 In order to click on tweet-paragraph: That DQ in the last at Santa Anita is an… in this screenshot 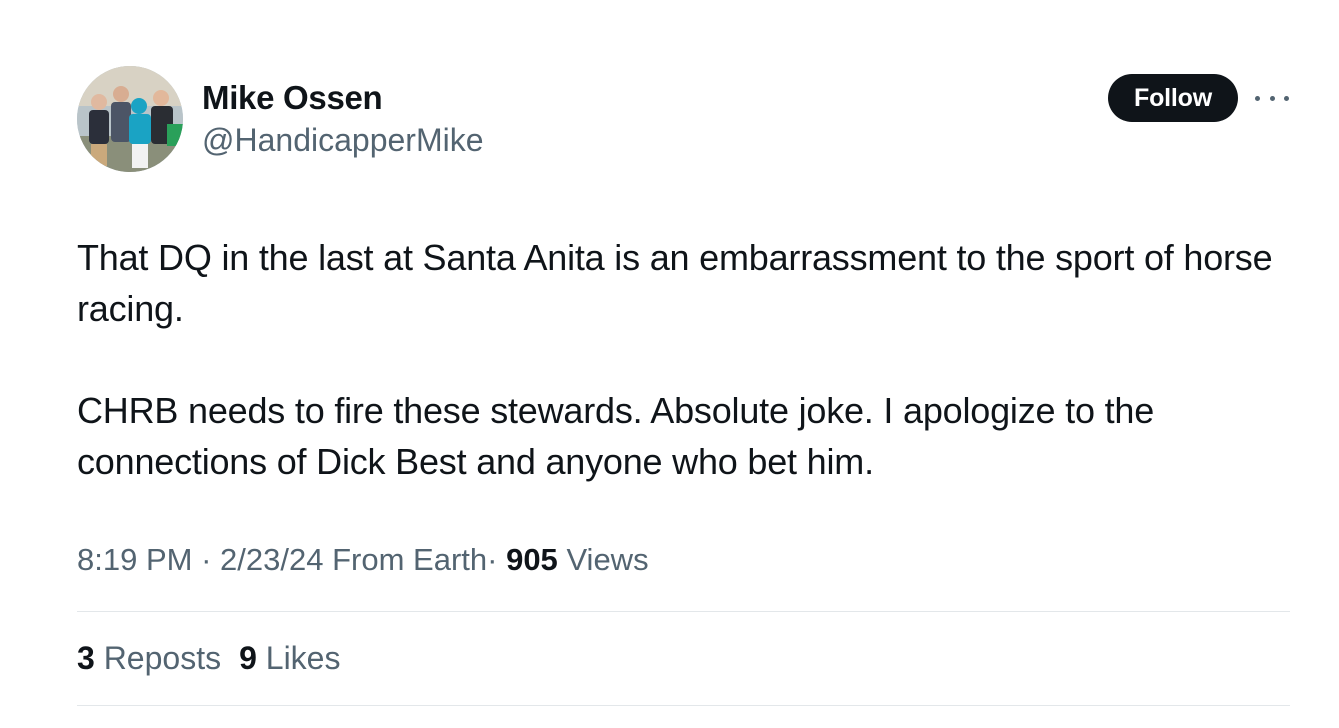, I will do `click(675, 283)`.